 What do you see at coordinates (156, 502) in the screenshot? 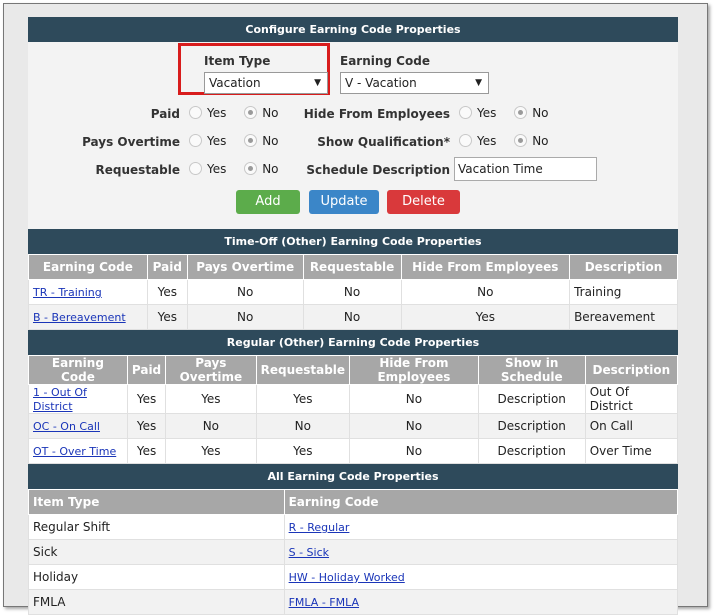
I see `column-header: Item Type` at bounding box center [156, 502].